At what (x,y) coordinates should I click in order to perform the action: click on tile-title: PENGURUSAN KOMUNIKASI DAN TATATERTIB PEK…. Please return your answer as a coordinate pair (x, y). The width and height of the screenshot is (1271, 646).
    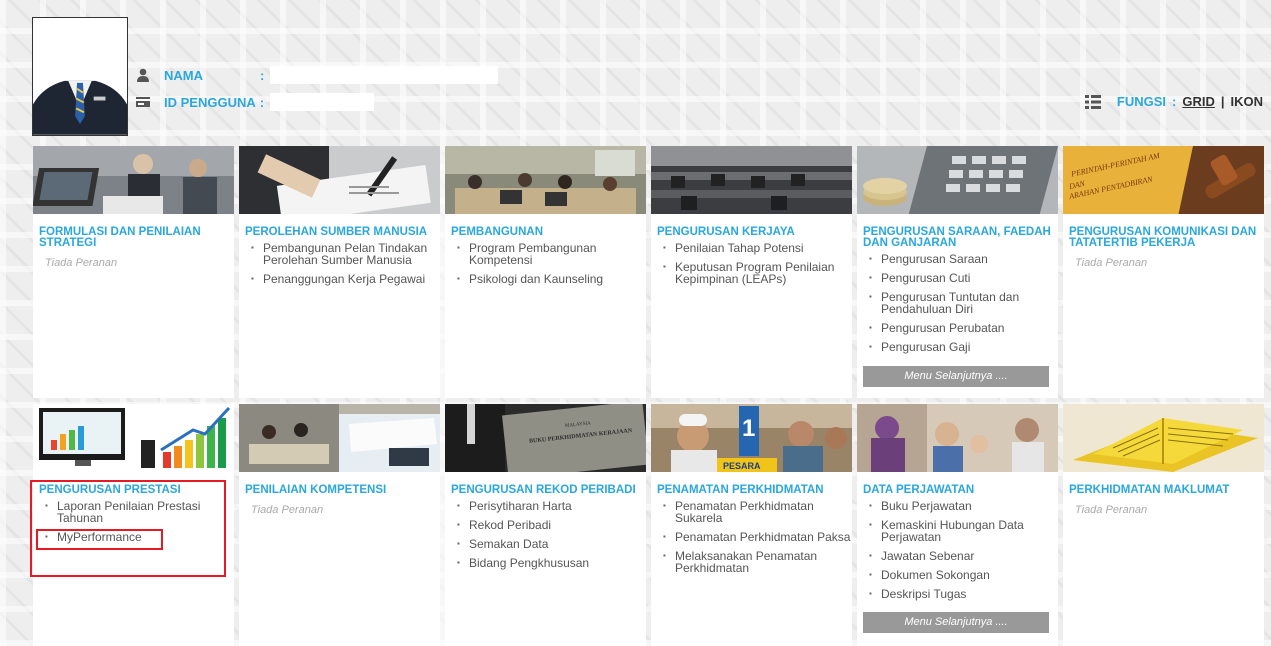
    Looking at the image, I should click on (1163, 231).